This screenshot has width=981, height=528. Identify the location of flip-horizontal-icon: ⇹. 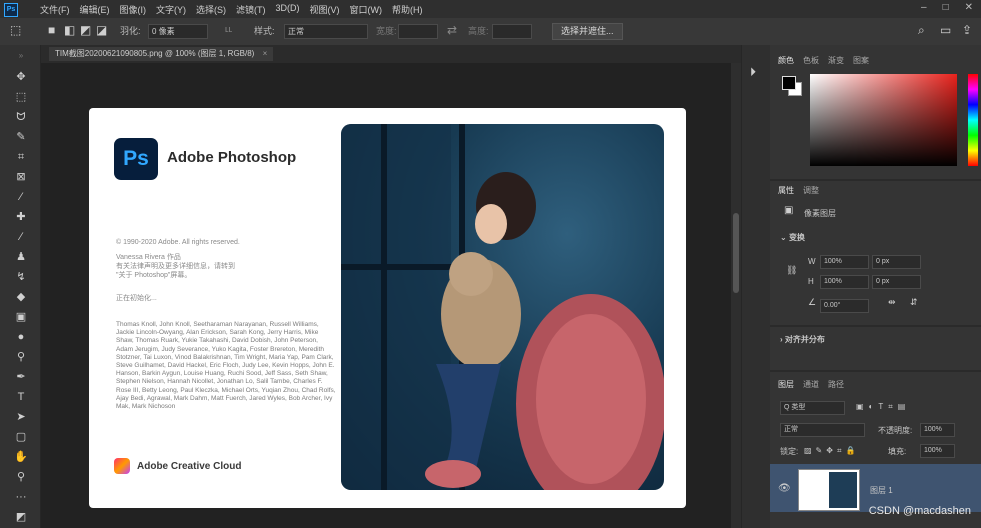
(892, 302).